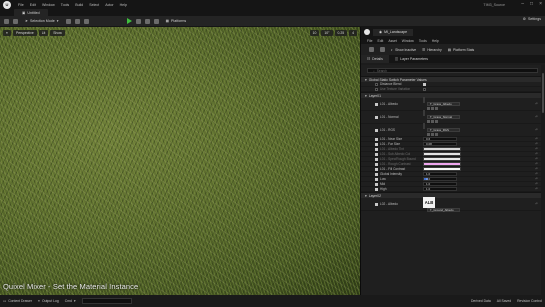  Describe the element at coordinates (440, 144) in the screenshot. I see `number-input: 0.08` at that location.